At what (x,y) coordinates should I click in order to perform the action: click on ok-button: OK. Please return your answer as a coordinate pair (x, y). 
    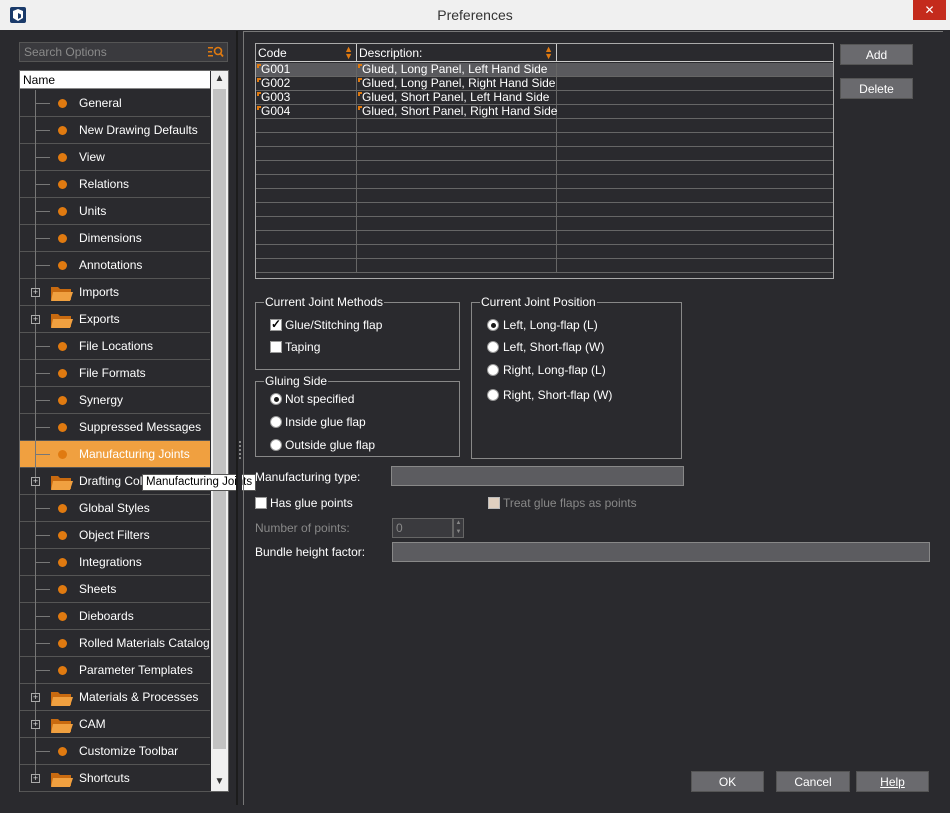
    Looking at the image, I should click on (727, 781).